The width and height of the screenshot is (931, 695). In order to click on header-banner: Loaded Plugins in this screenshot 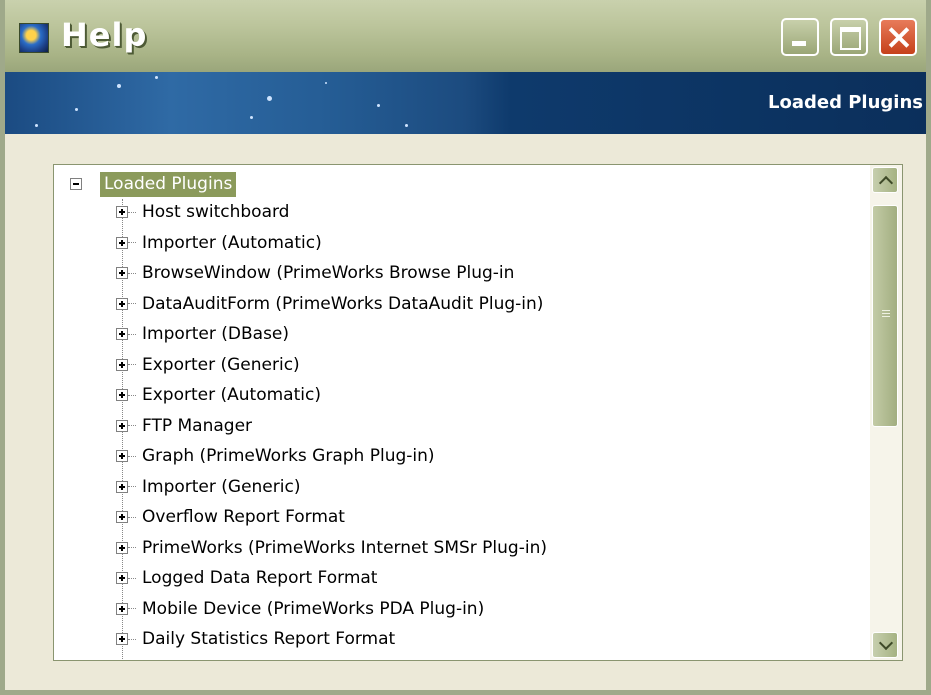, I will do `click(465, 103)`.